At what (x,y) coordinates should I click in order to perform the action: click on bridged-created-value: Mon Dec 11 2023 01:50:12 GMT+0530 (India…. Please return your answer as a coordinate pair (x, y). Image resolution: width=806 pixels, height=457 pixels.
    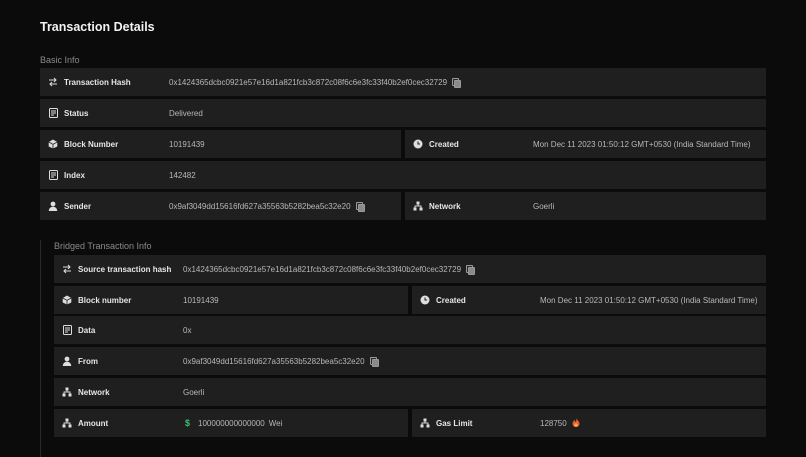
    Looking at the image, I should click on (649, 300).